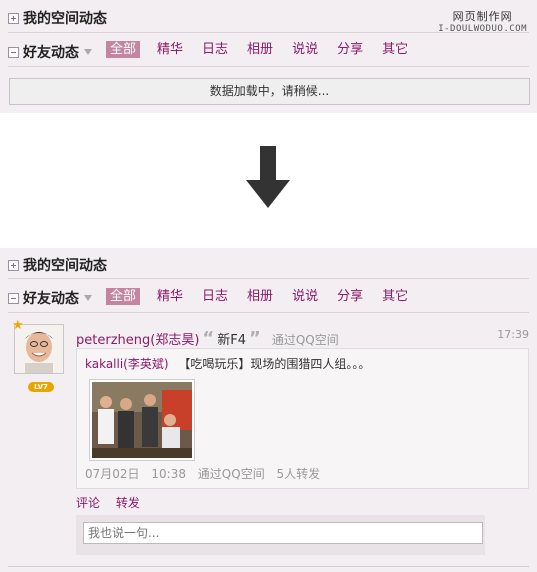  I want to click on forward-time: 10:38, so click(168, 474).